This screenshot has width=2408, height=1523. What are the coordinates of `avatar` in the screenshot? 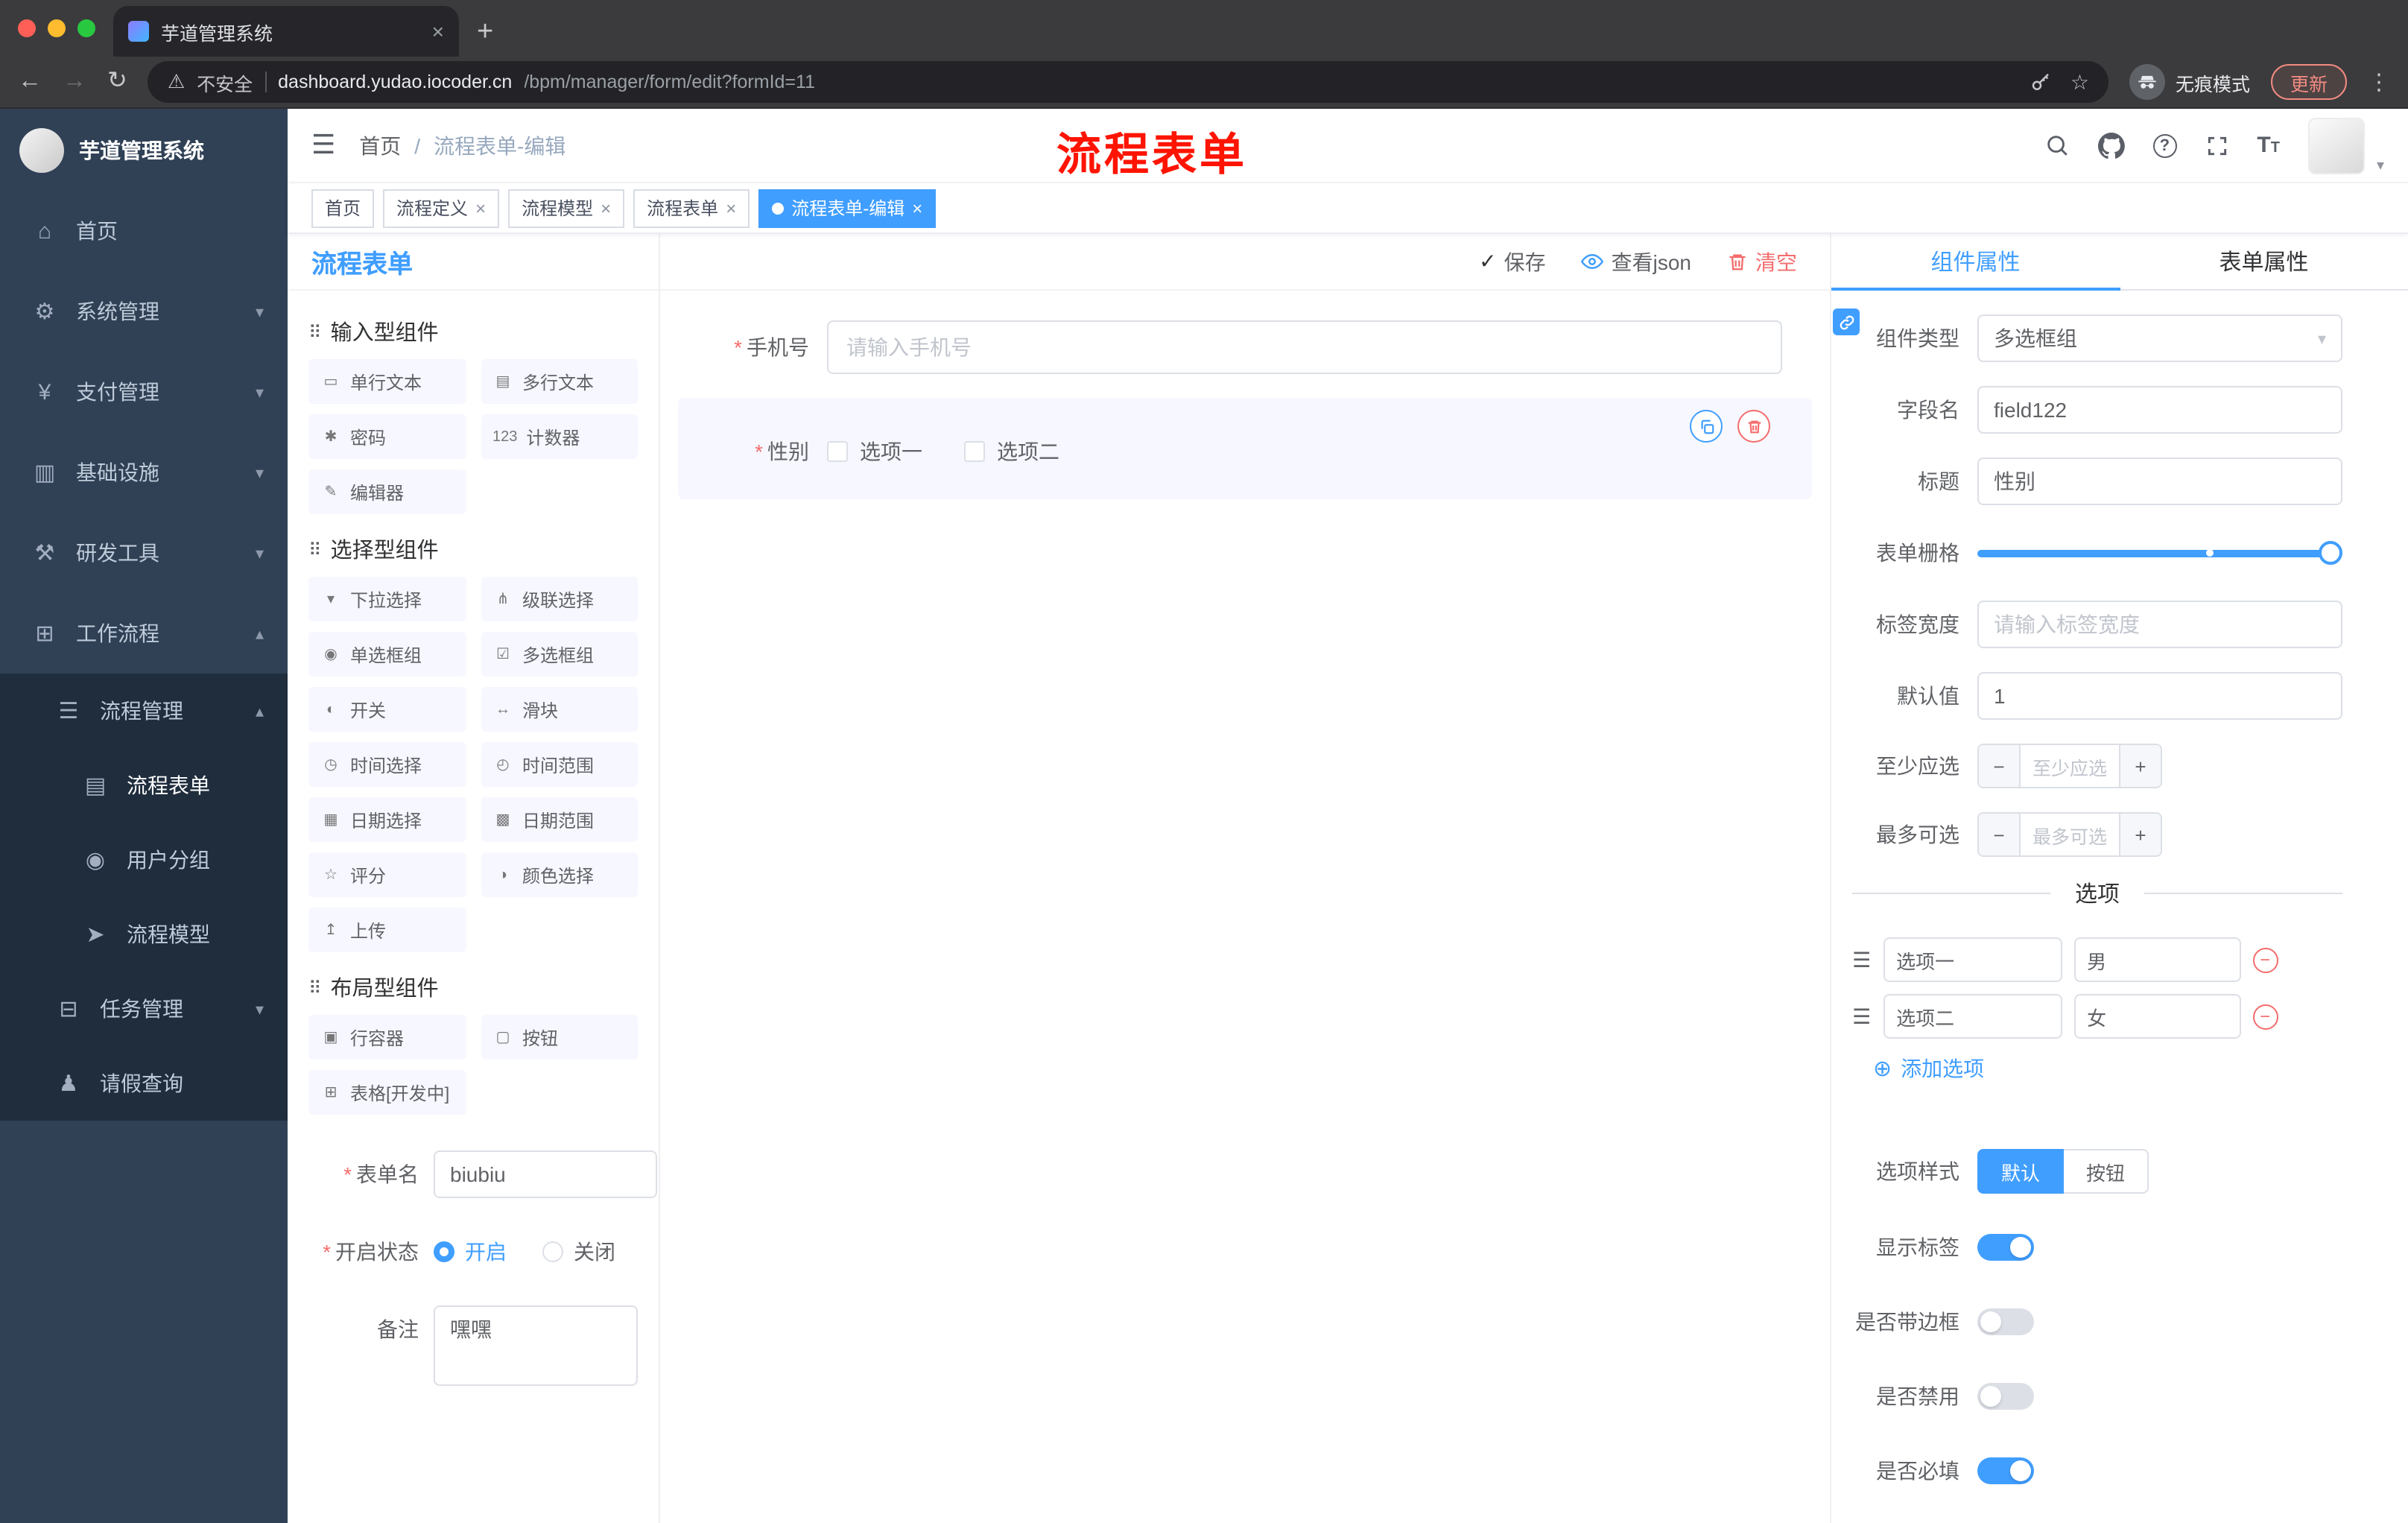 It's located at (2336, 145).